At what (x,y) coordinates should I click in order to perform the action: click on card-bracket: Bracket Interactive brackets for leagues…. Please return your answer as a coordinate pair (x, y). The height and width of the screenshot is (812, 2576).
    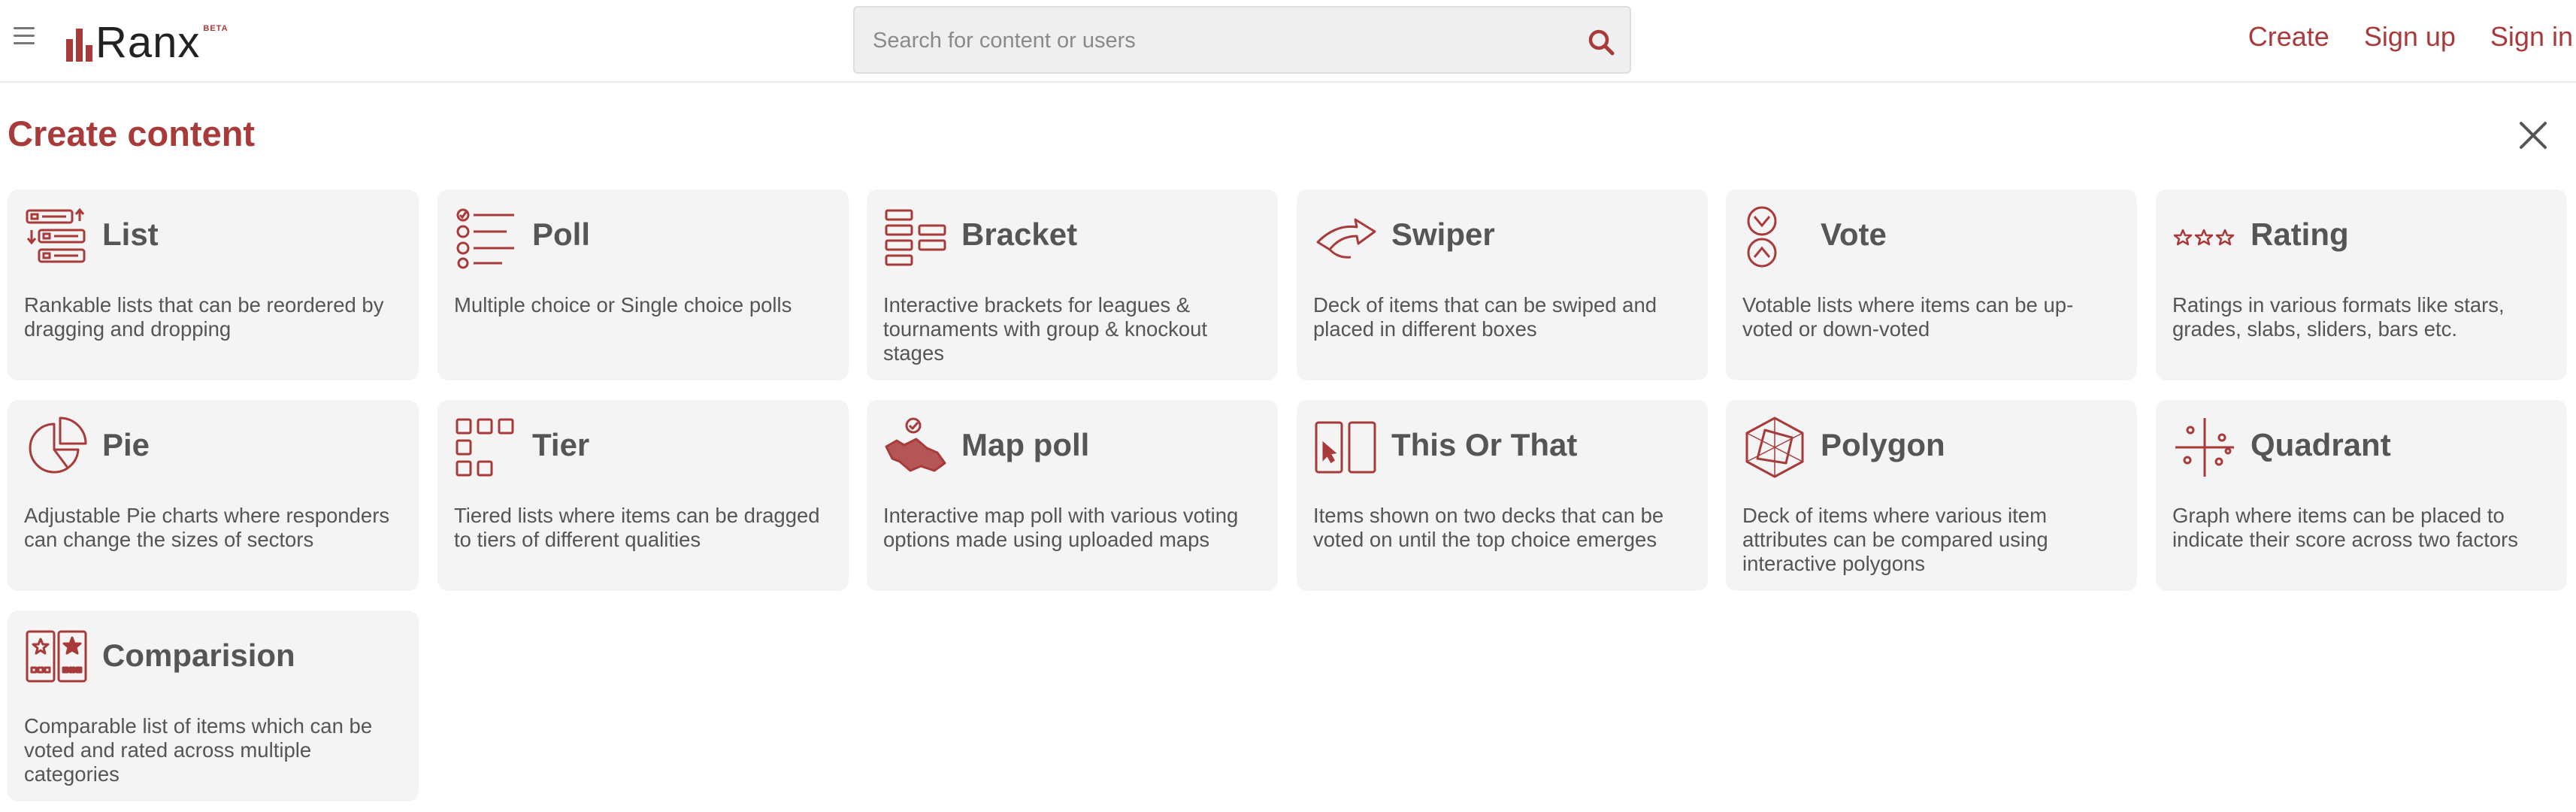
    Looking at the image, I should click on (1072, 284).